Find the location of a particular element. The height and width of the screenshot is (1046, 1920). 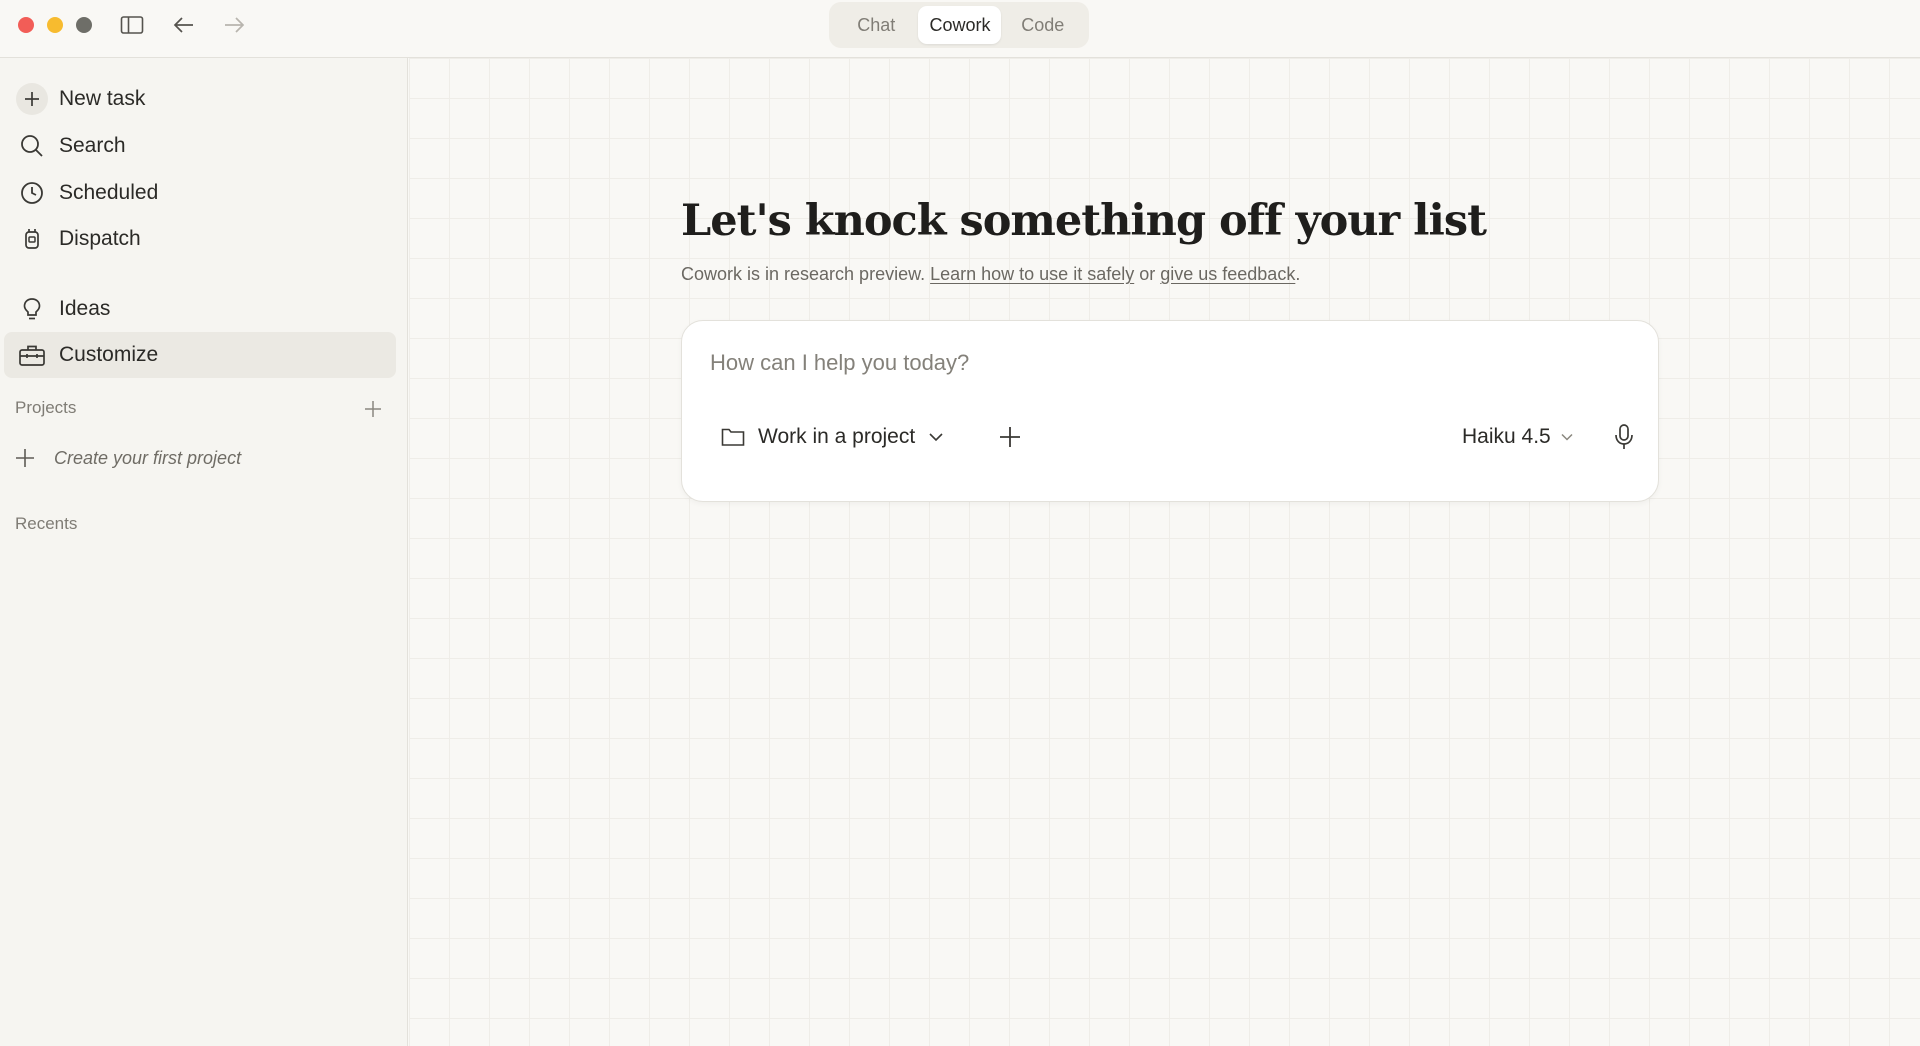

sidebar-toggle-button is located at coordinates (132, 25).